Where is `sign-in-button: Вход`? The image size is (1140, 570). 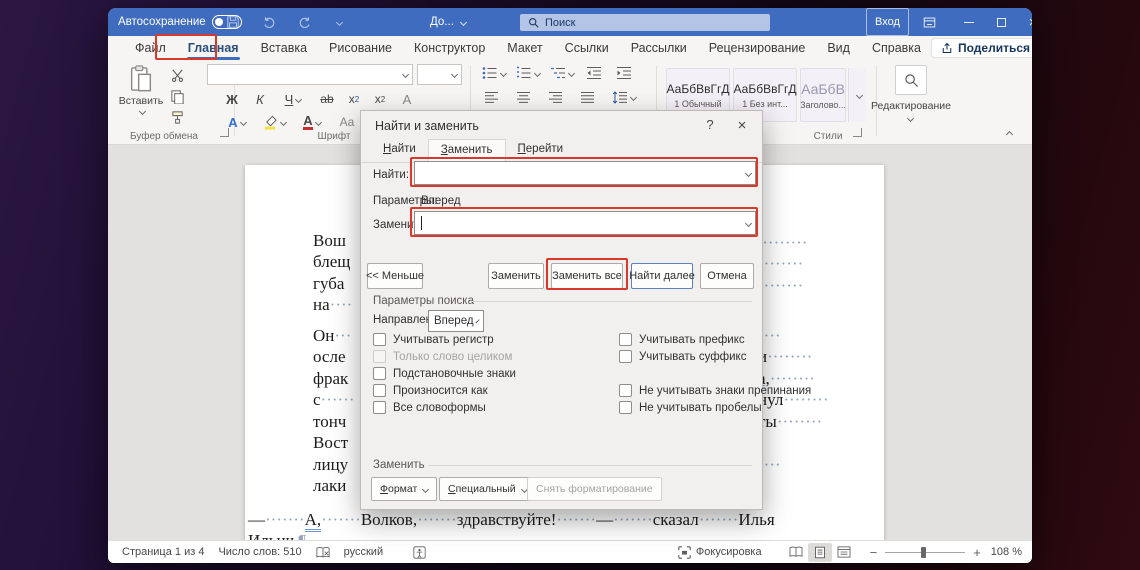
sign-in-button: Вход is located at coordinates (887, 22).